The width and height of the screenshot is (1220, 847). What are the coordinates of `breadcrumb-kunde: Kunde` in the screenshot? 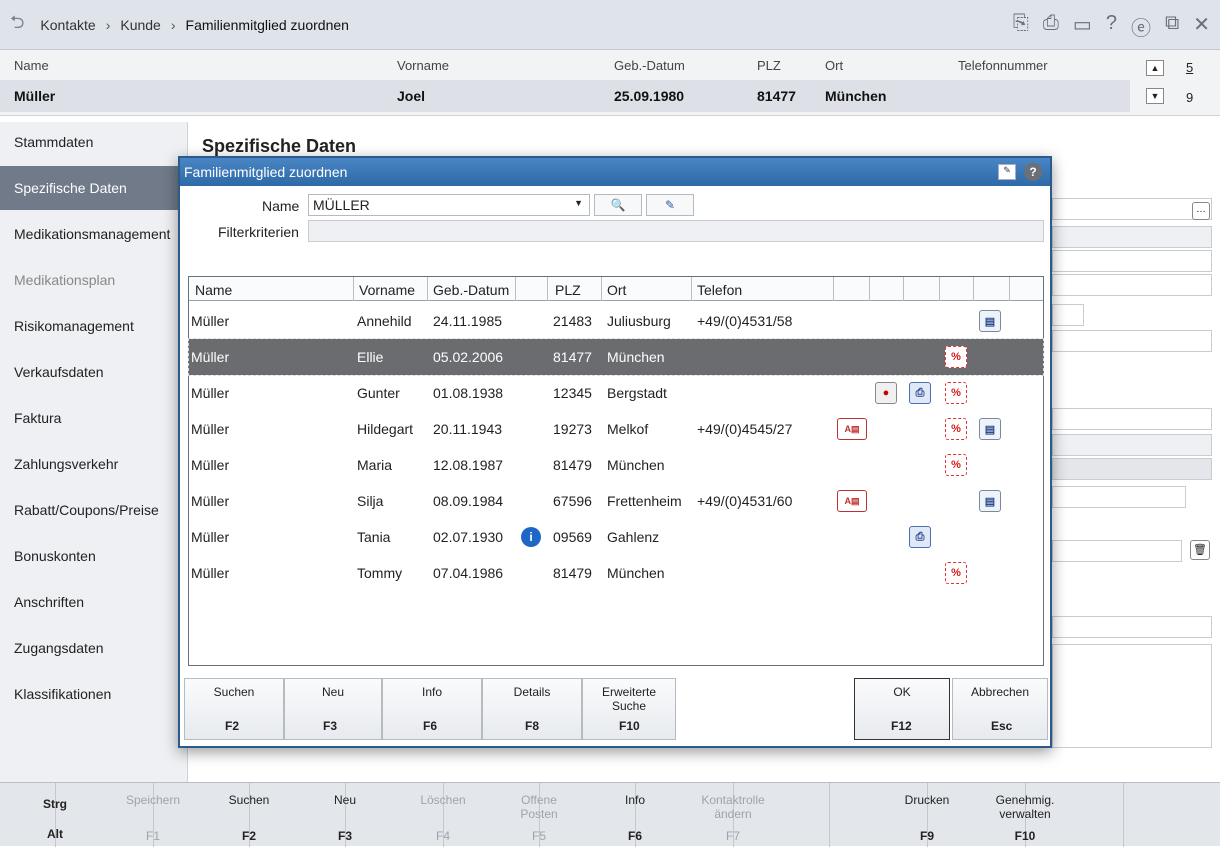 It's located at (140, 25).